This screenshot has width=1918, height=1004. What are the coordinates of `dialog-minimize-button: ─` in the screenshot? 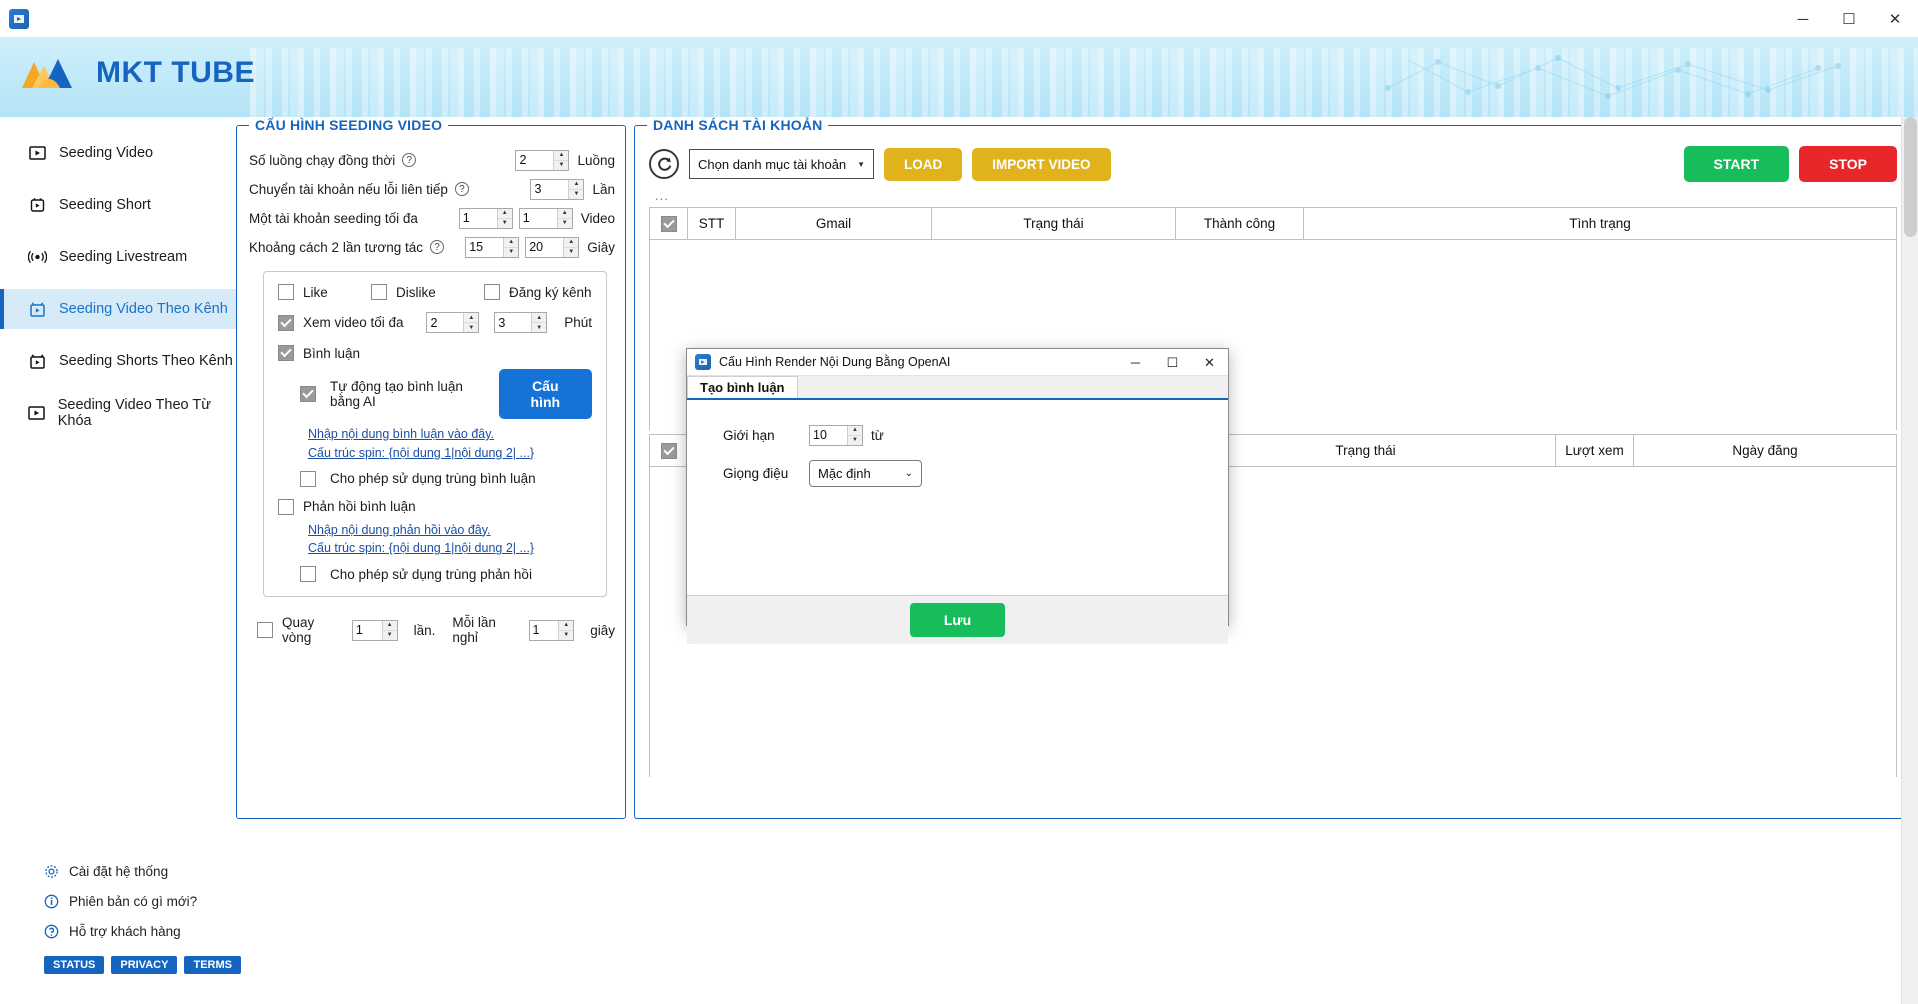 It's located at (1135, 362).